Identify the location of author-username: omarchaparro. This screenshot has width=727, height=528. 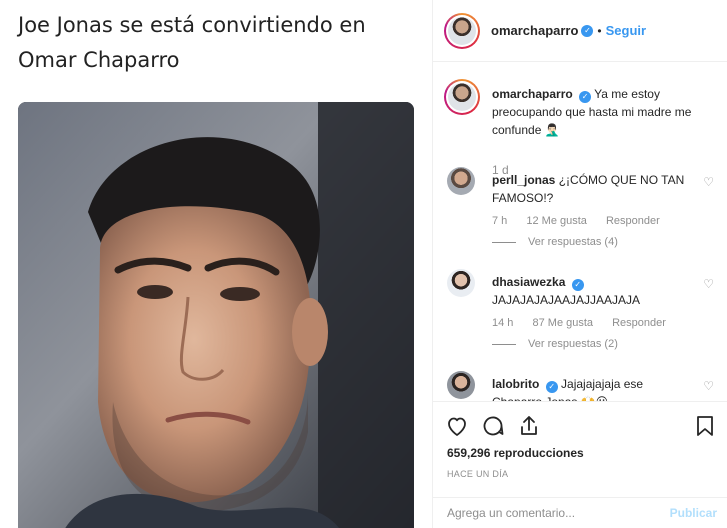
(534, 30).